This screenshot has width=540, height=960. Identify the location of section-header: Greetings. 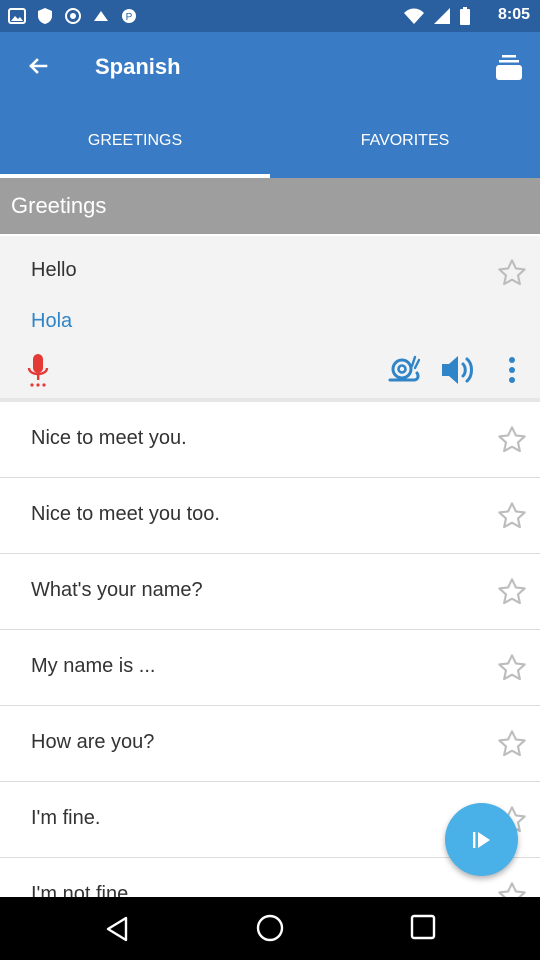
(270, 206).